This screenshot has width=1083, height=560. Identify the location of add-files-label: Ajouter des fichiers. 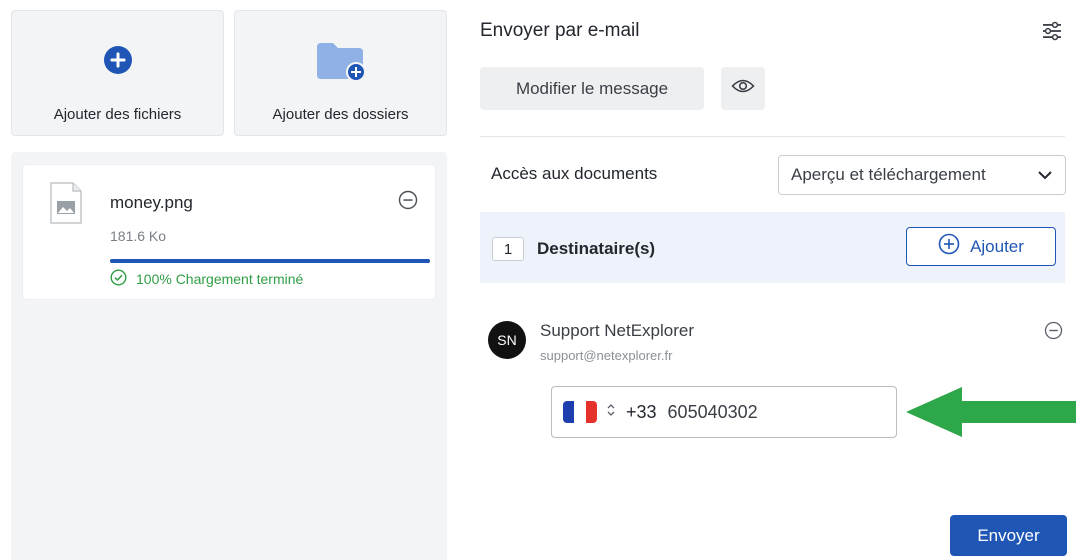
(117, 114).